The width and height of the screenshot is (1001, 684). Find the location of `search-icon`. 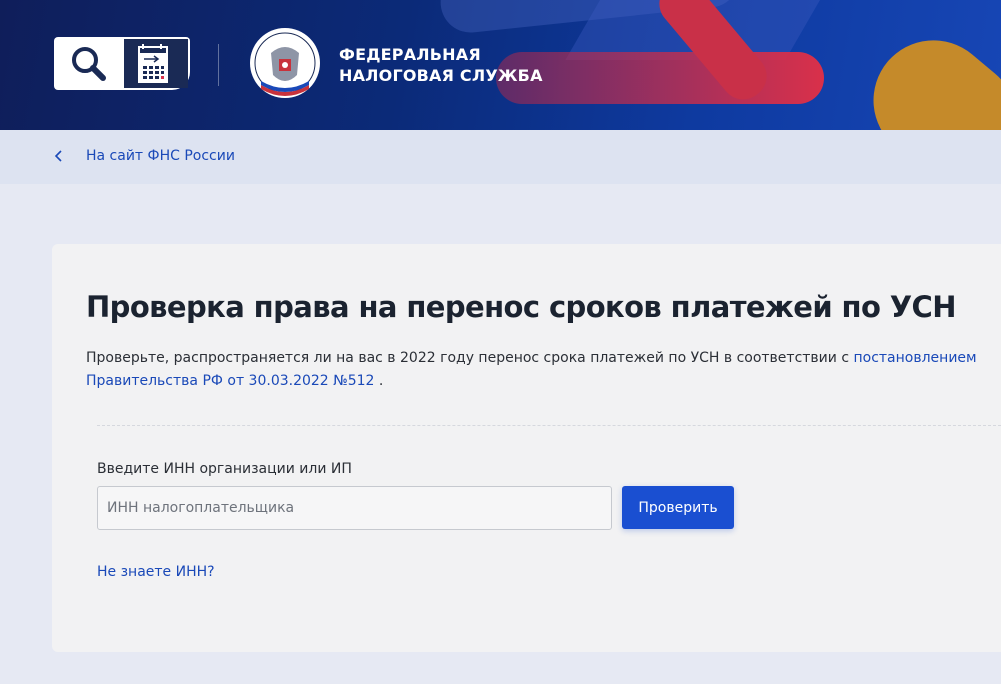

search-icon is located at coordinates (89, 64).